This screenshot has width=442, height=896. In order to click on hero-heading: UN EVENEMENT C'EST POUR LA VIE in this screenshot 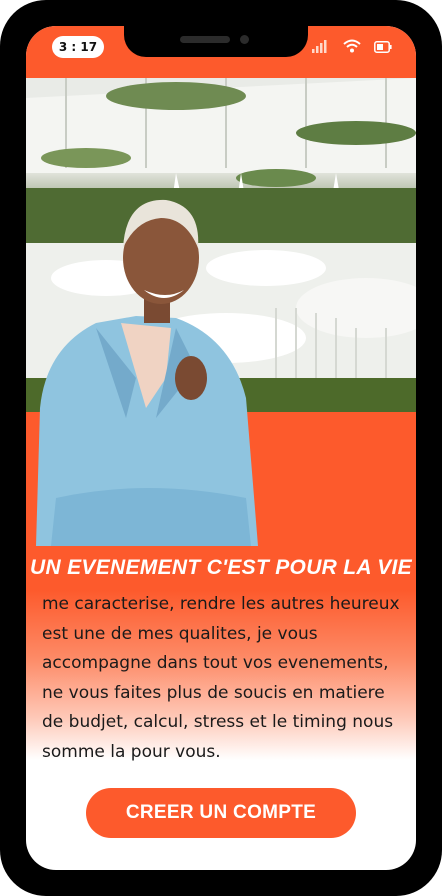, I will do `click(221, 568)`.